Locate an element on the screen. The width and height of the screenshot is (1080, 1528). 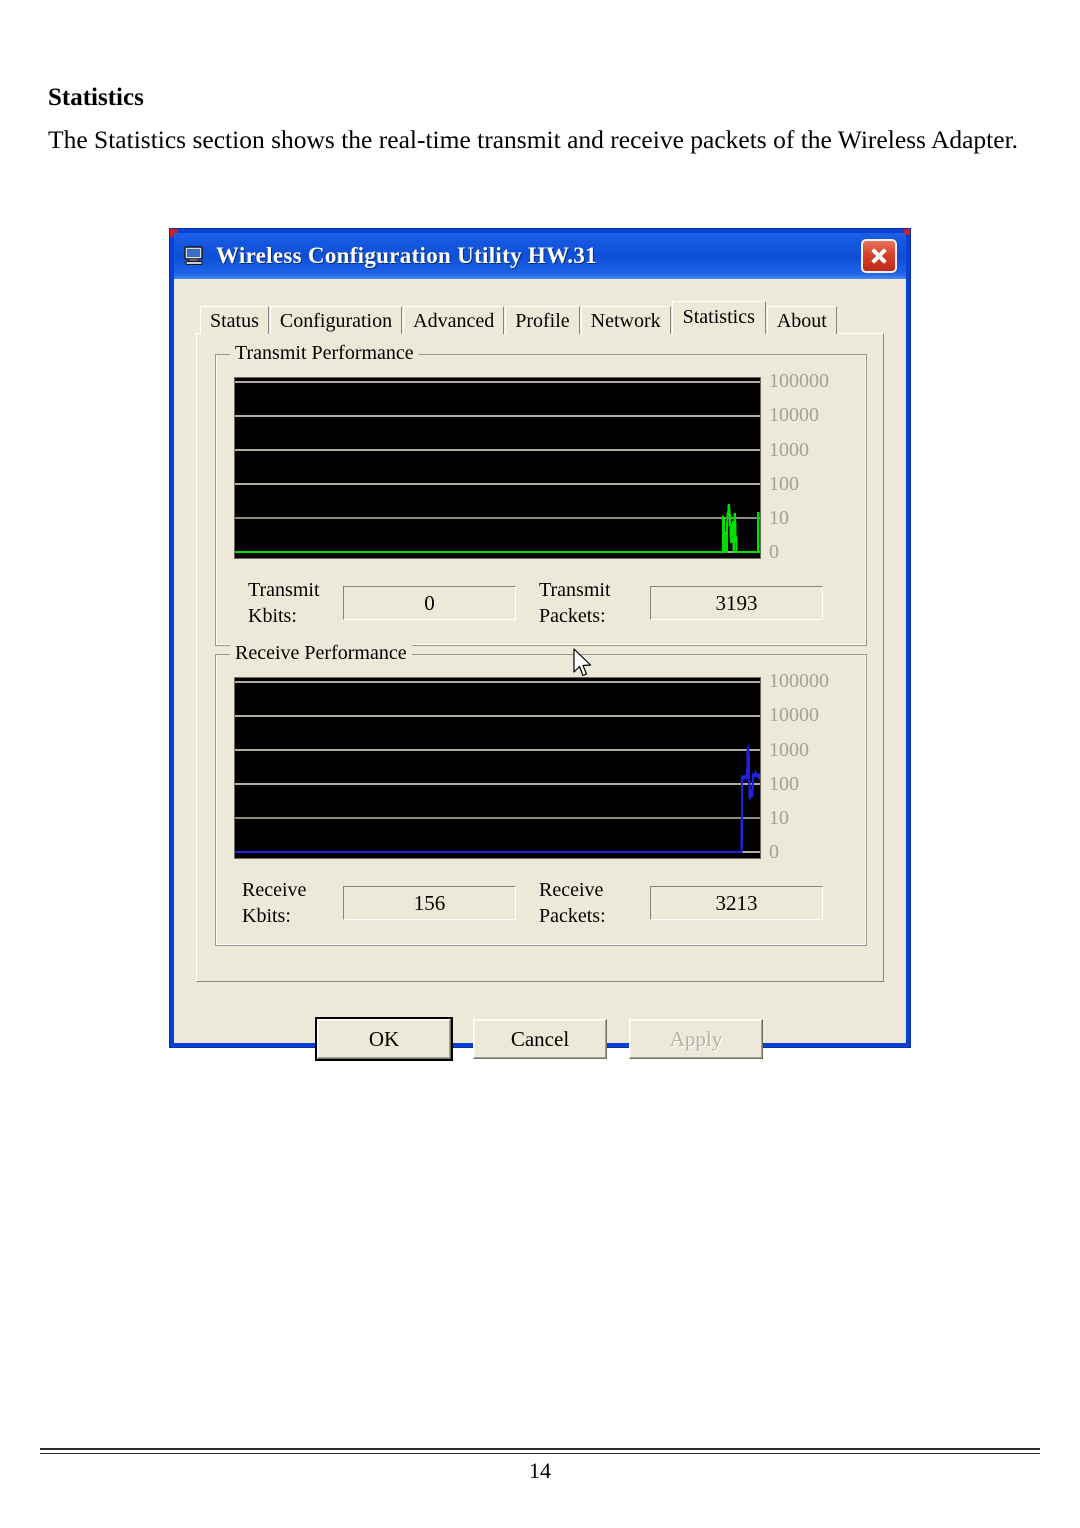
transmit-kbits-value: 0 is located at coordinates (429, 603).